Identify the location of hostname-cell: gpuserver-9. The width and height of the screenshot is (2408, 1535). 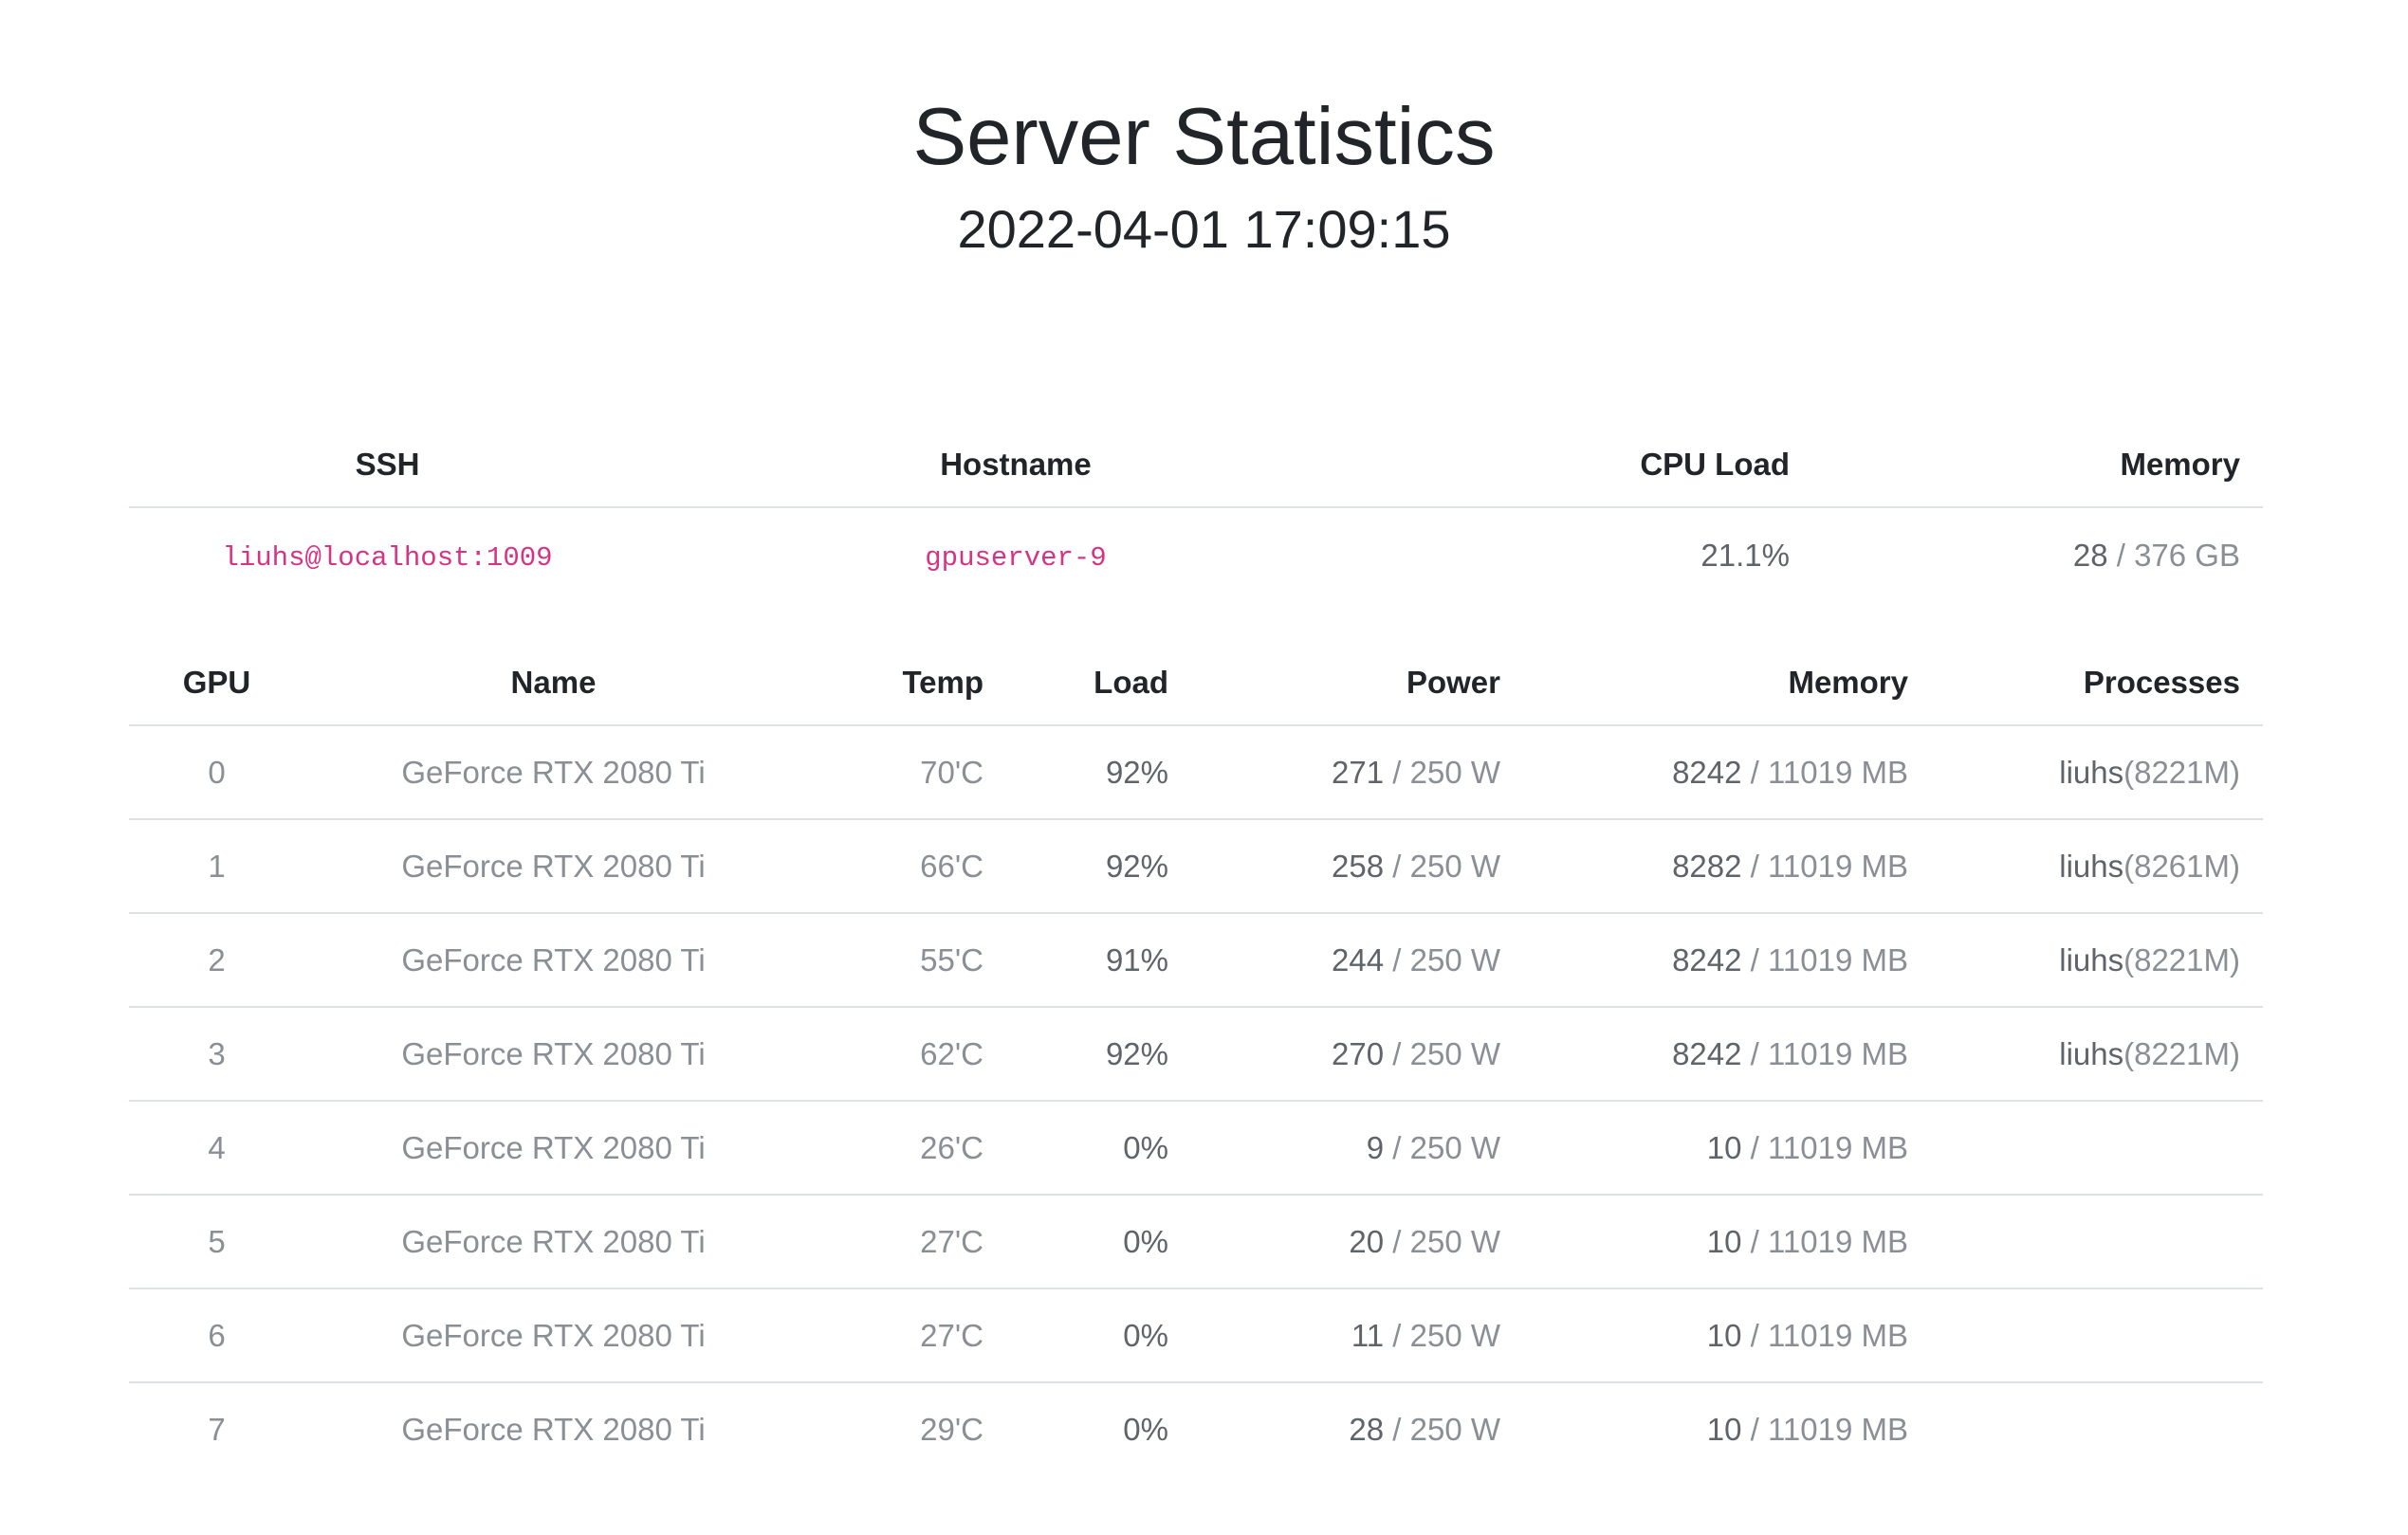
(1016, 554).